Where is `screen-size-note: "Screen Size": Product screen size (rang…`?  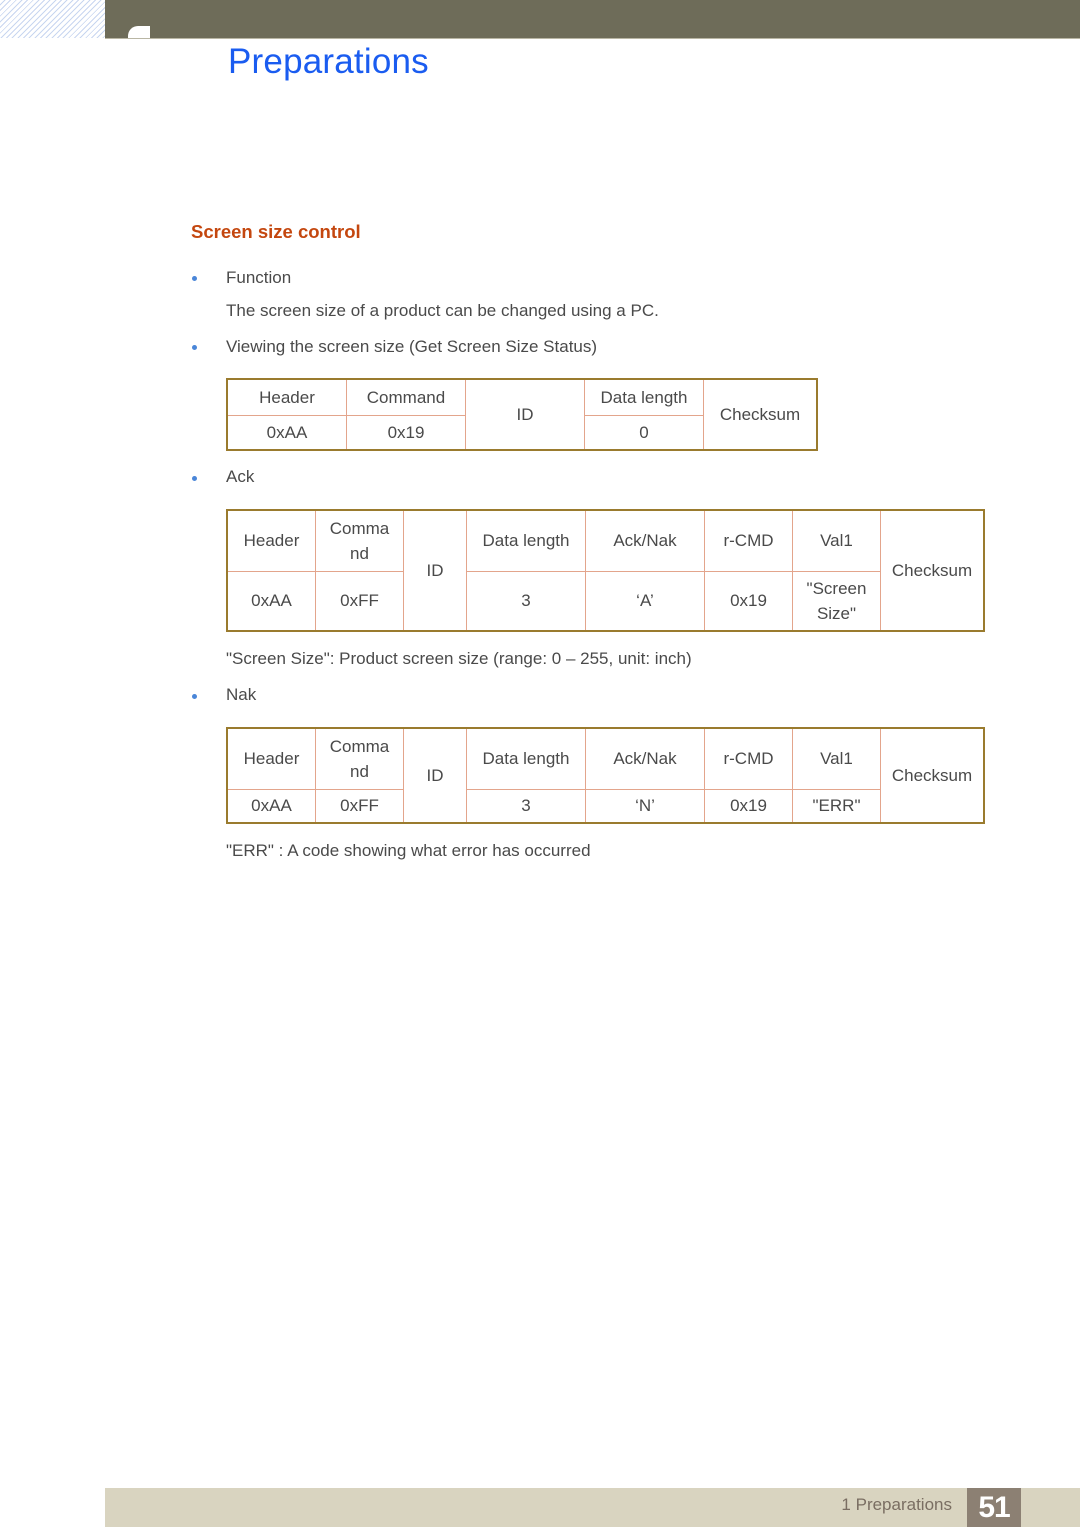 screen-size-note: "Screen Size": Product screen size (rang… is located at coordinates (459, 658).